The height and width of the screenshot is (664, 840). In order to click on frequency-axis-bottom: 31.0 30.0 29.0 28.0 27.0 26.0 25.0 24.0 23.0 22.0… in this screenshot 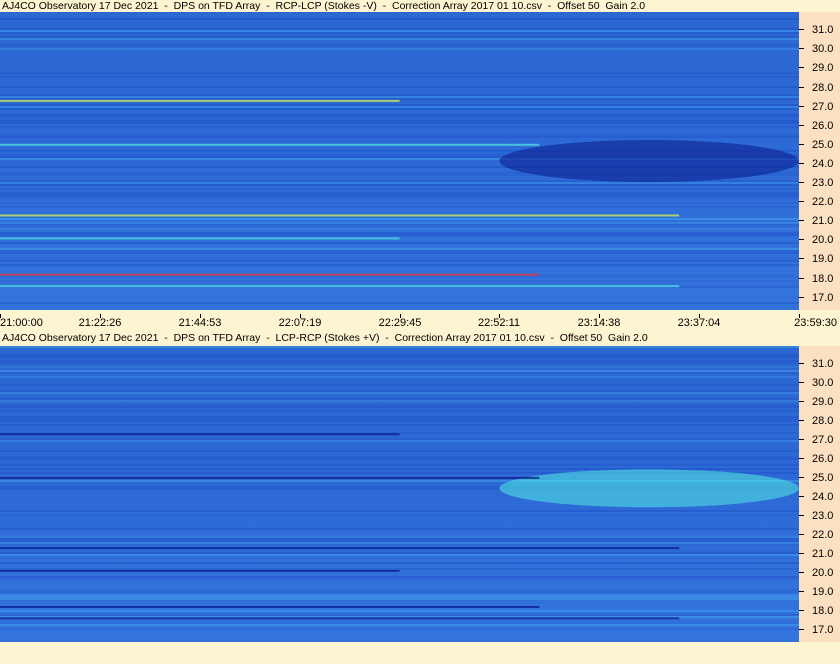, I will do `click(819, 494)`.